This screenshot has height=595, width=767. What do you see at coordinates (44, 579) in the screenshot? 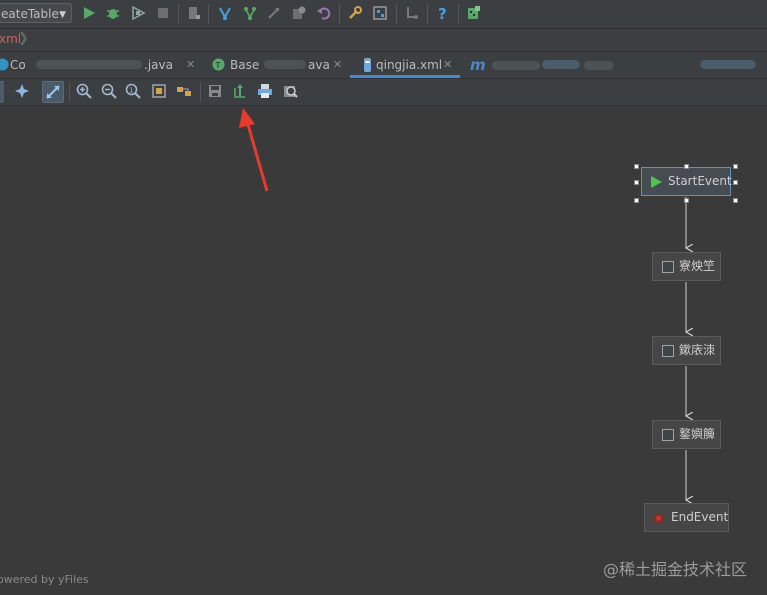
I see `powered-by-label: owered by yFiles` at bounding box center [44, 579].